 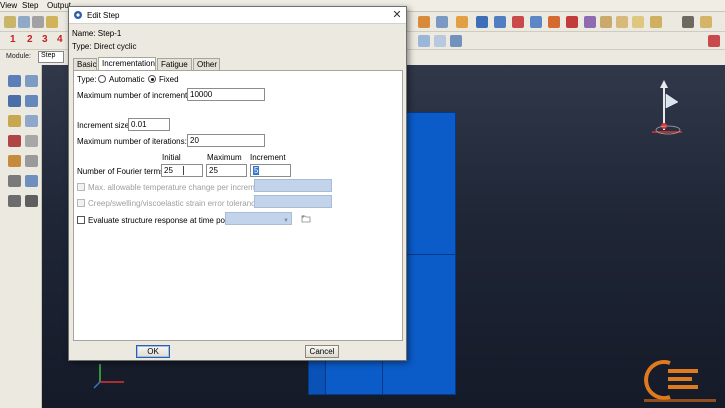 I want to click on step-number-1: 1, so click(x=13, y=39).